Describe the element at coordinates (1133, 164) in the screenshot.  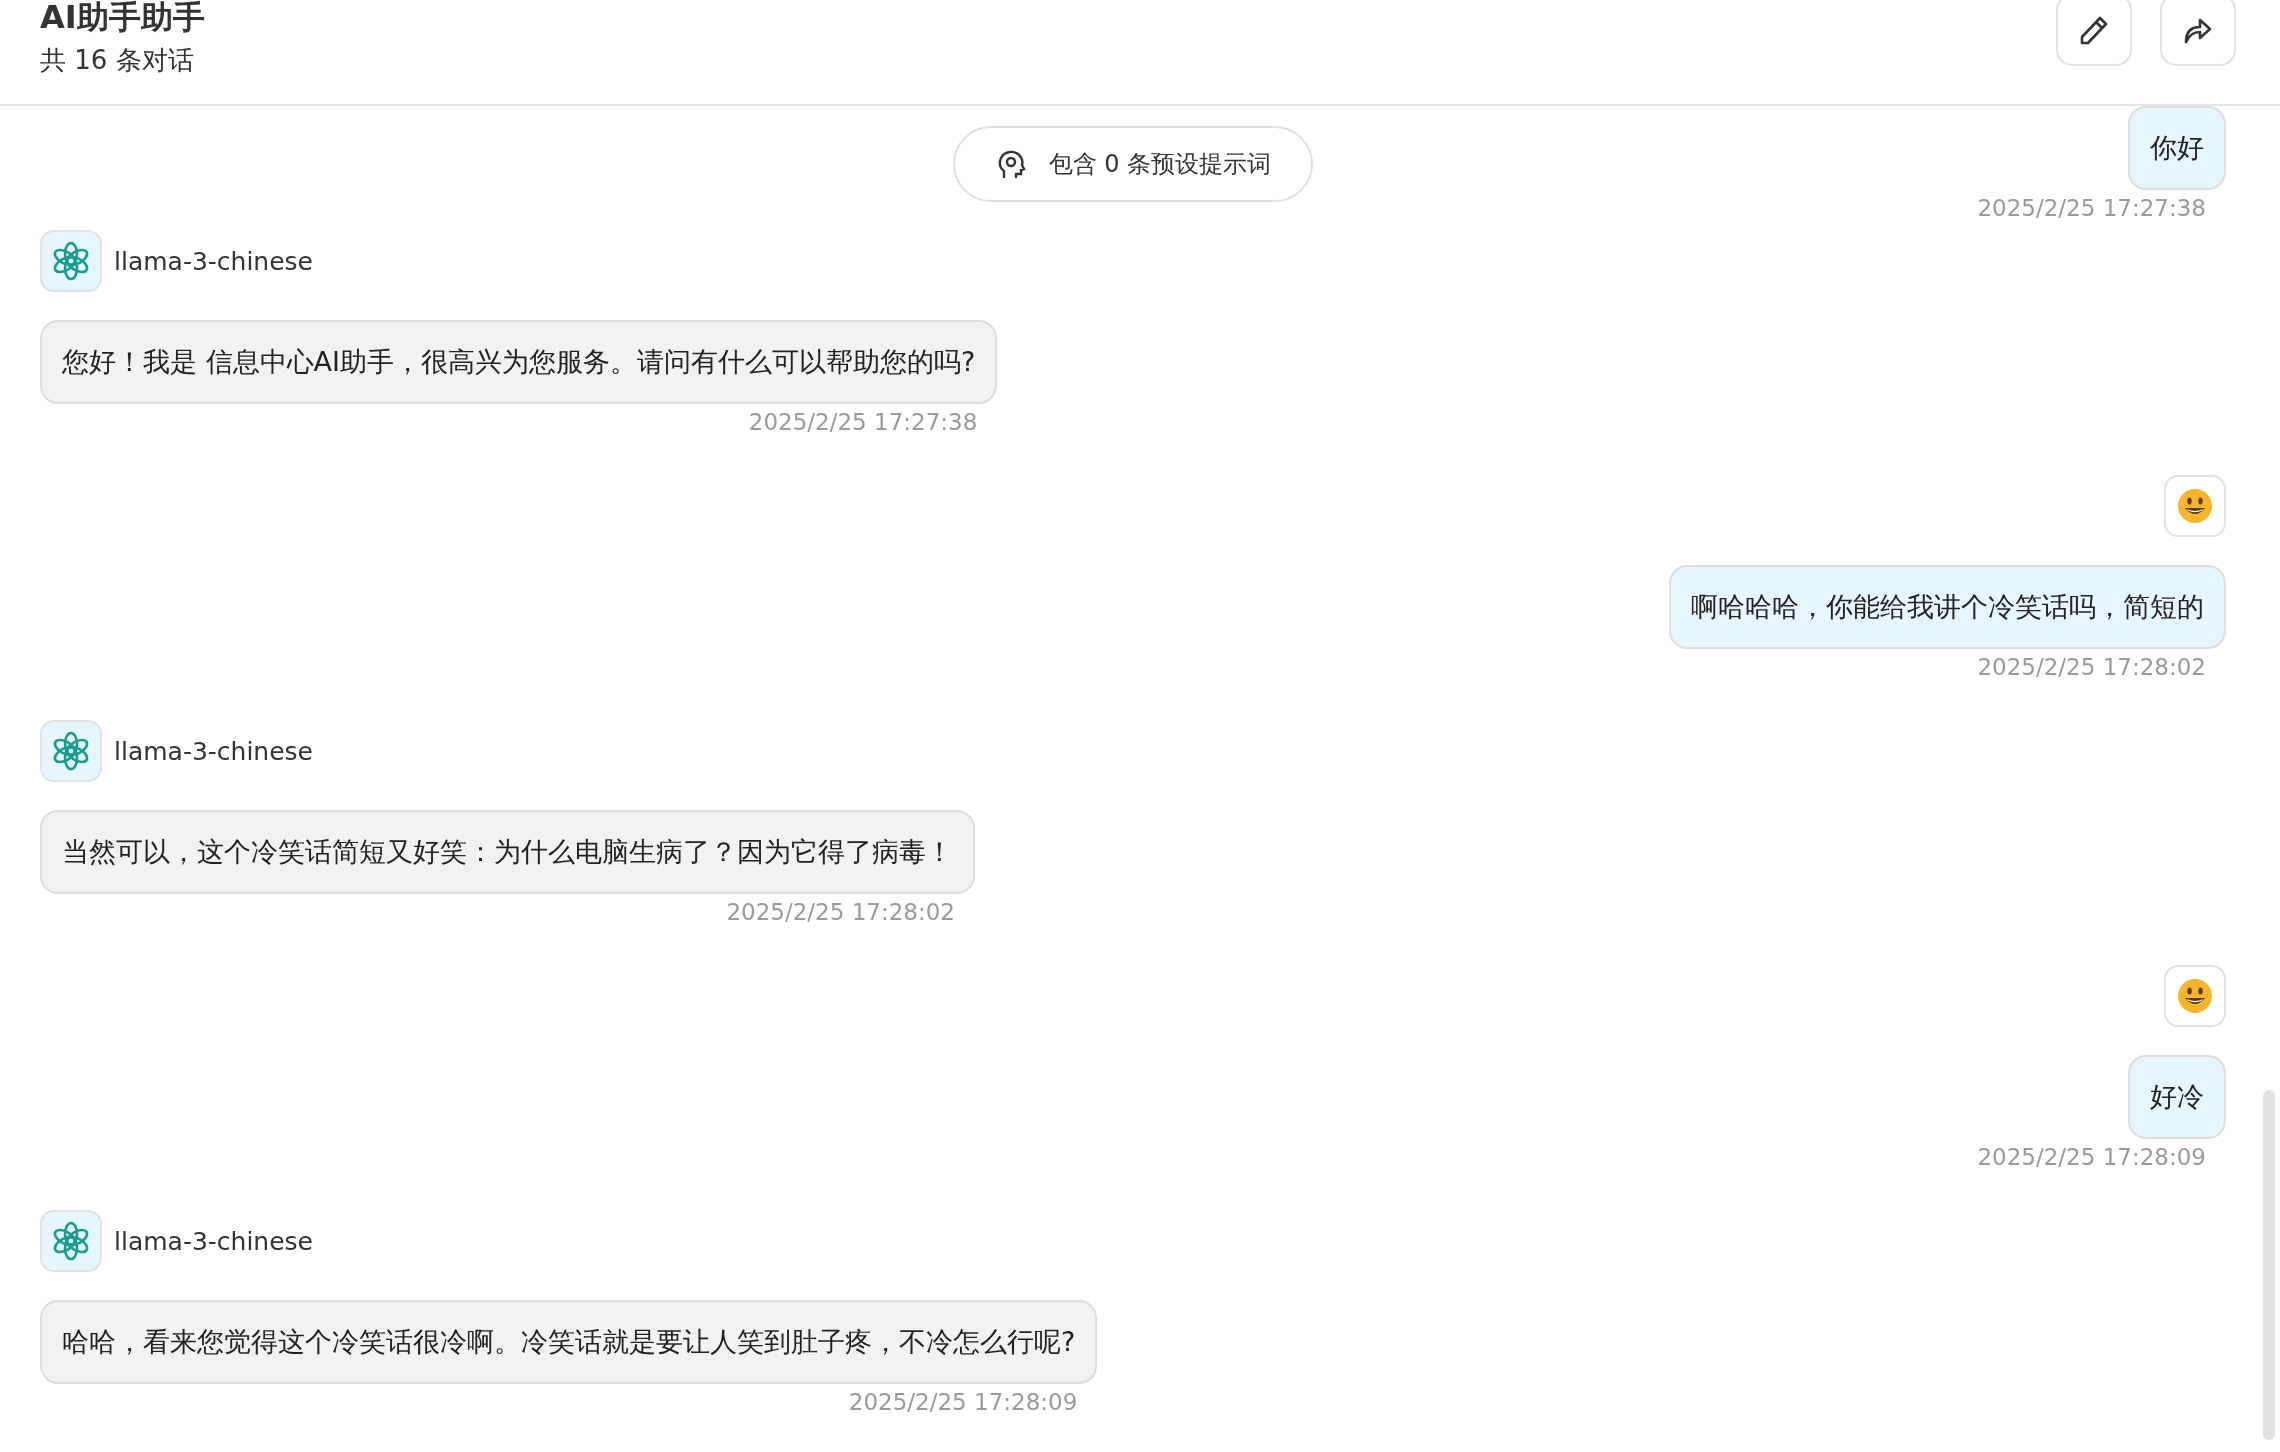
I see `preset-prompt-button: 包含 0 条预设提示词` at that location.